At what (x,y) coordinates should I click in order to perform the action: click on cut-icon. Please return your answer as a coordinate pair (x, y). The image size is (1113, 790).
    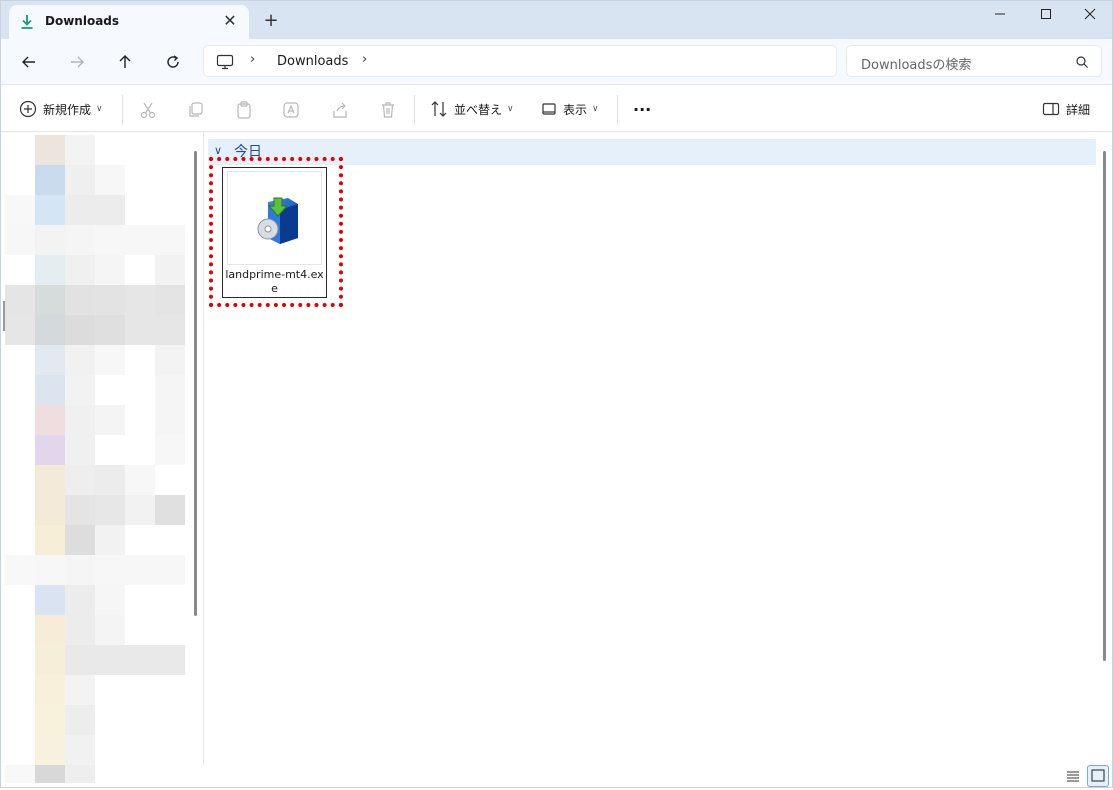
    Looking at the image, I should click on (148, 110).